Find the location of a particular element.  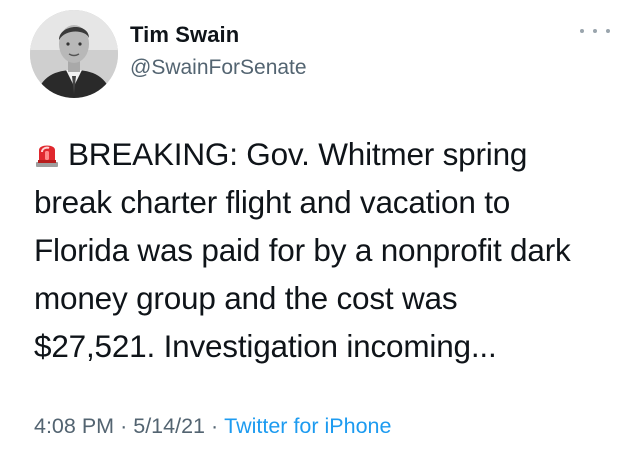

tweet-date: 5/14/21 is located at coordinates (169, 426).